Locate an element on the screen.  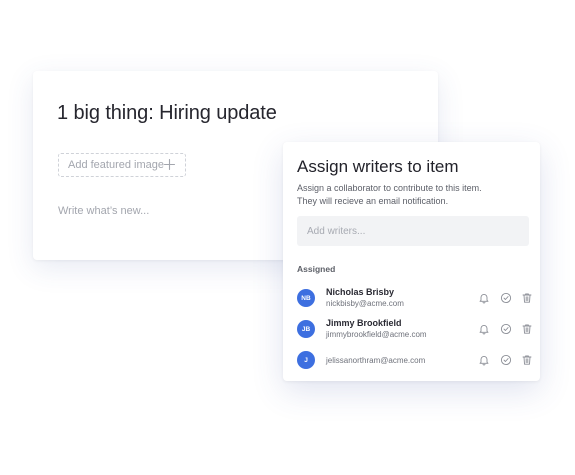
assigned-heading: Assigned is located at coordinates (316, 269).